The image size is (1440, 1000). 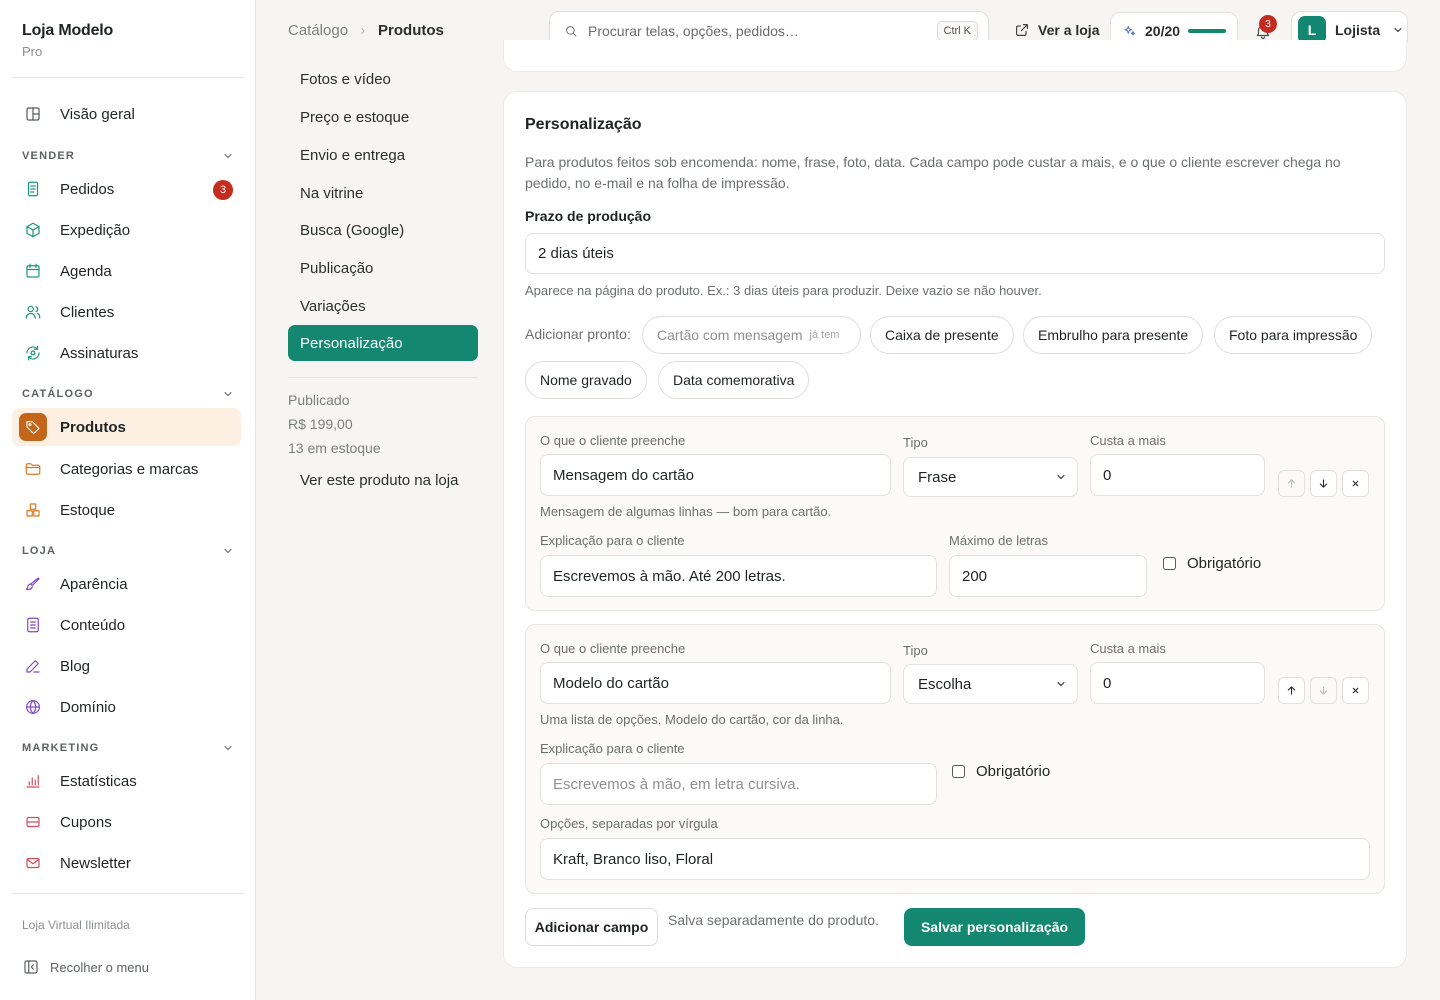 I want to click on sidebar-item-produtos: Produtos, so click(x=126, y=427).